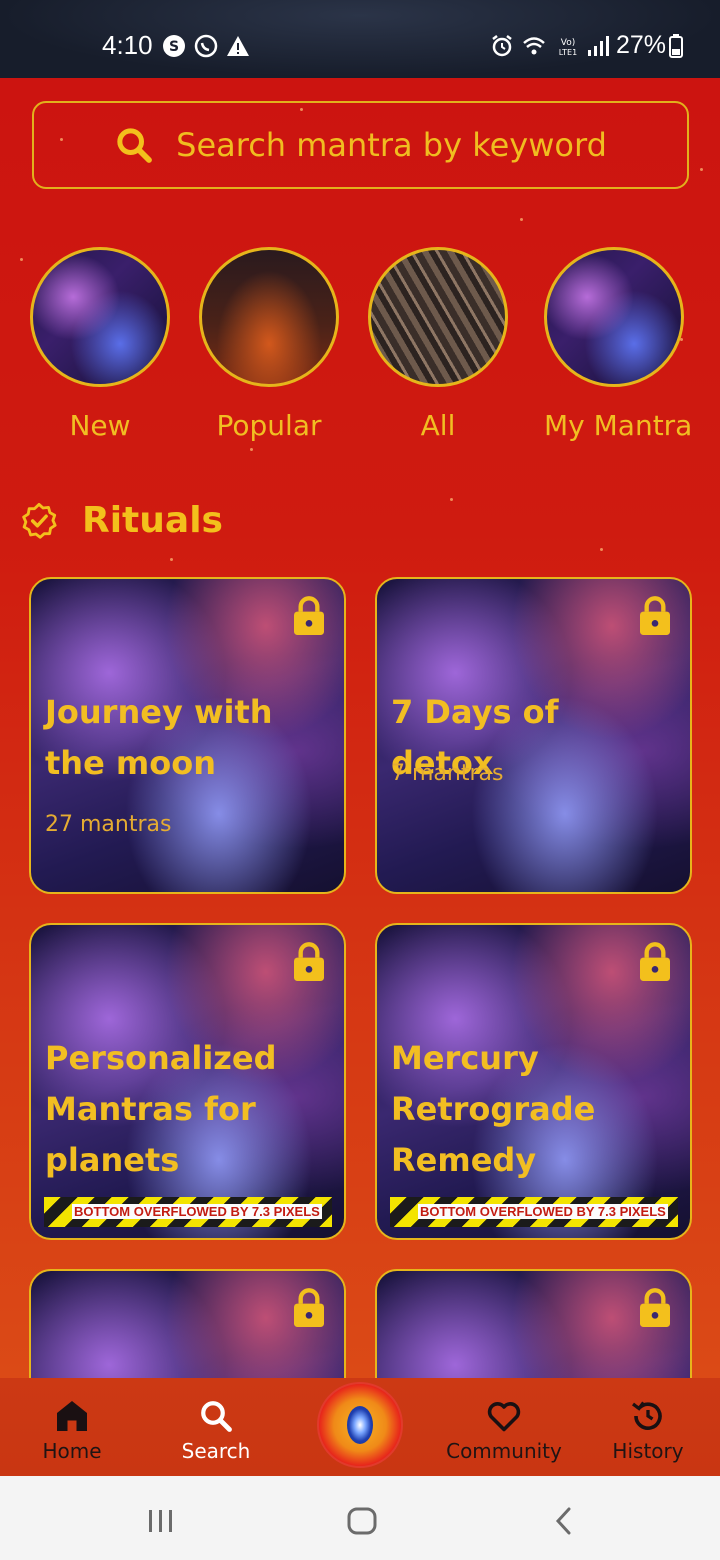 The width and height of the screenshot is (720, 1560). What do you see at coordinates (39, 520) in the screenshot?
I see `badge-check-icon` at bounding box center [39, 520].